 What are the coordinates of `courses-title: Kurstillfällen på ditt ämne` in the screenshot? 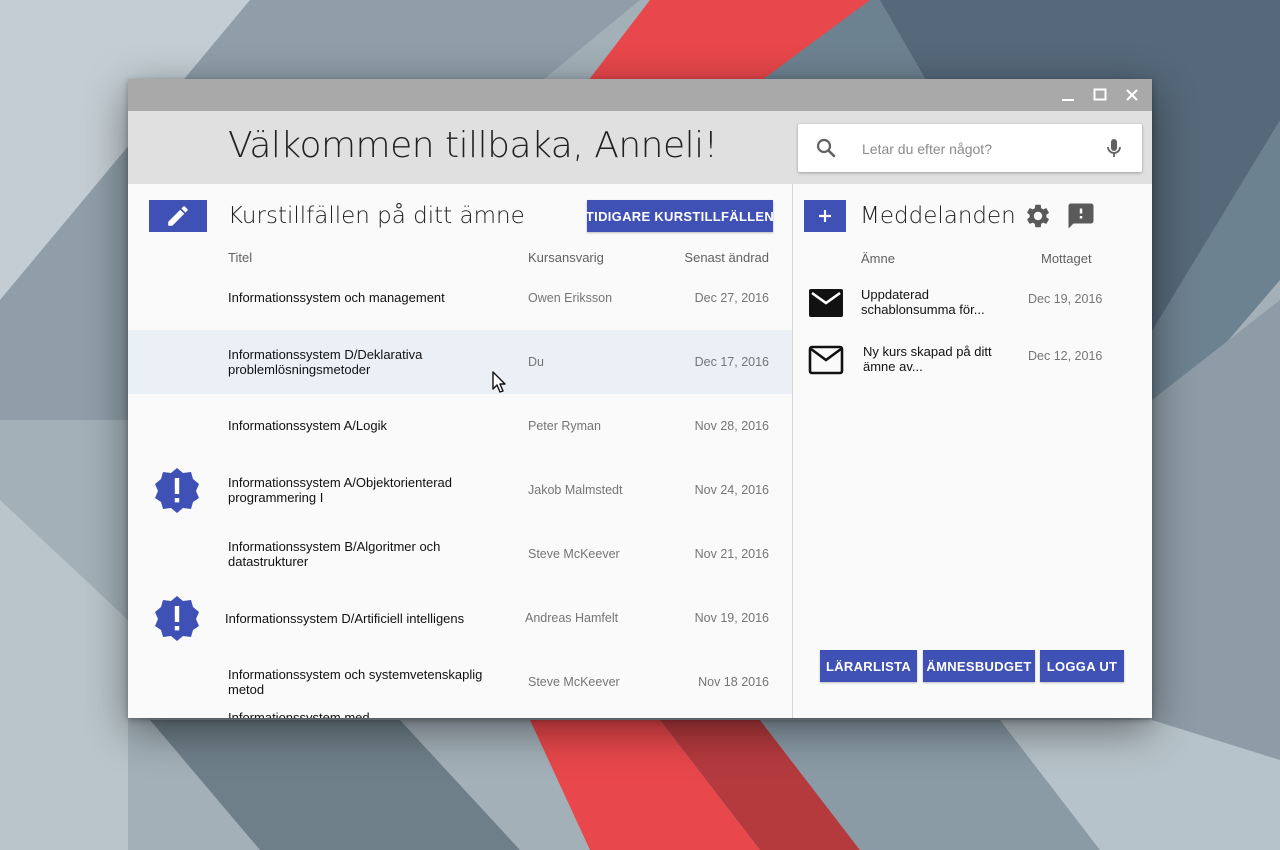 It's located at (376, 216).